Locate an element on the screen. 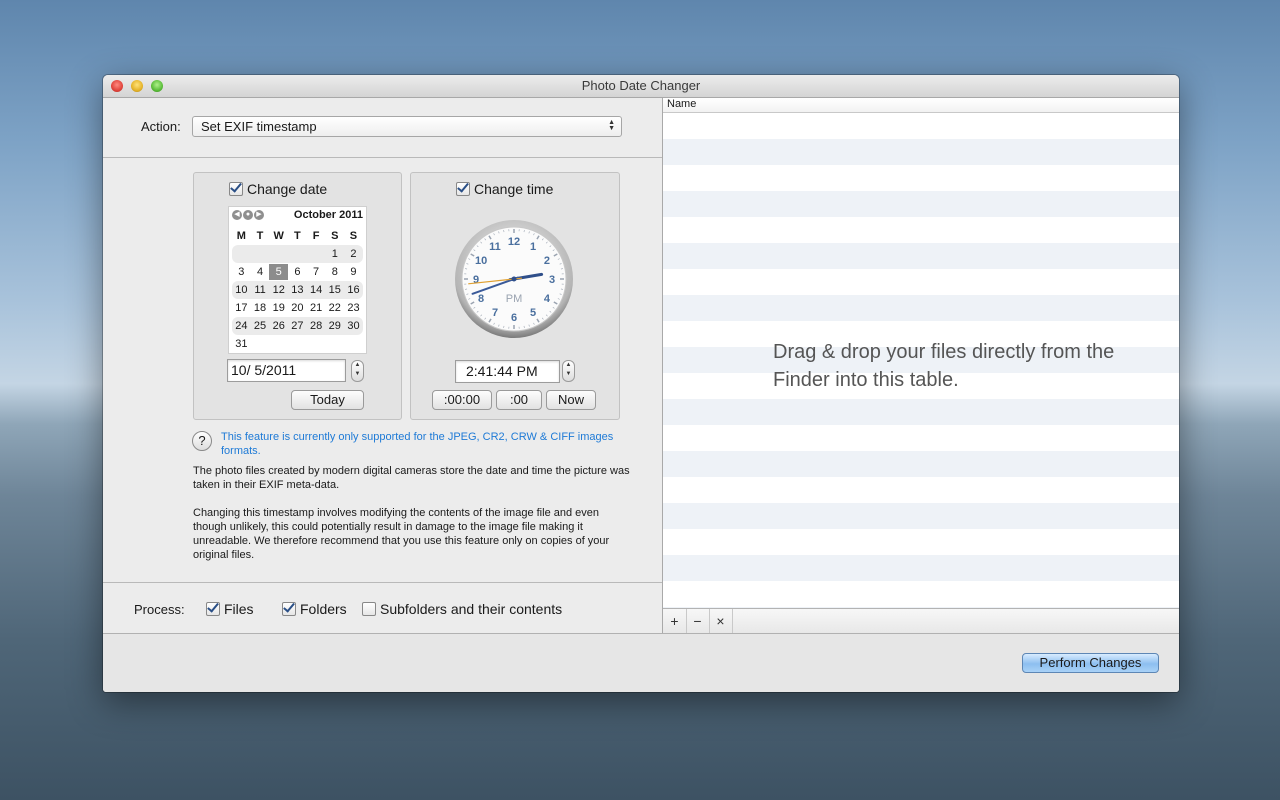  files-checkbox: Files is located at coordinates (230, 609).